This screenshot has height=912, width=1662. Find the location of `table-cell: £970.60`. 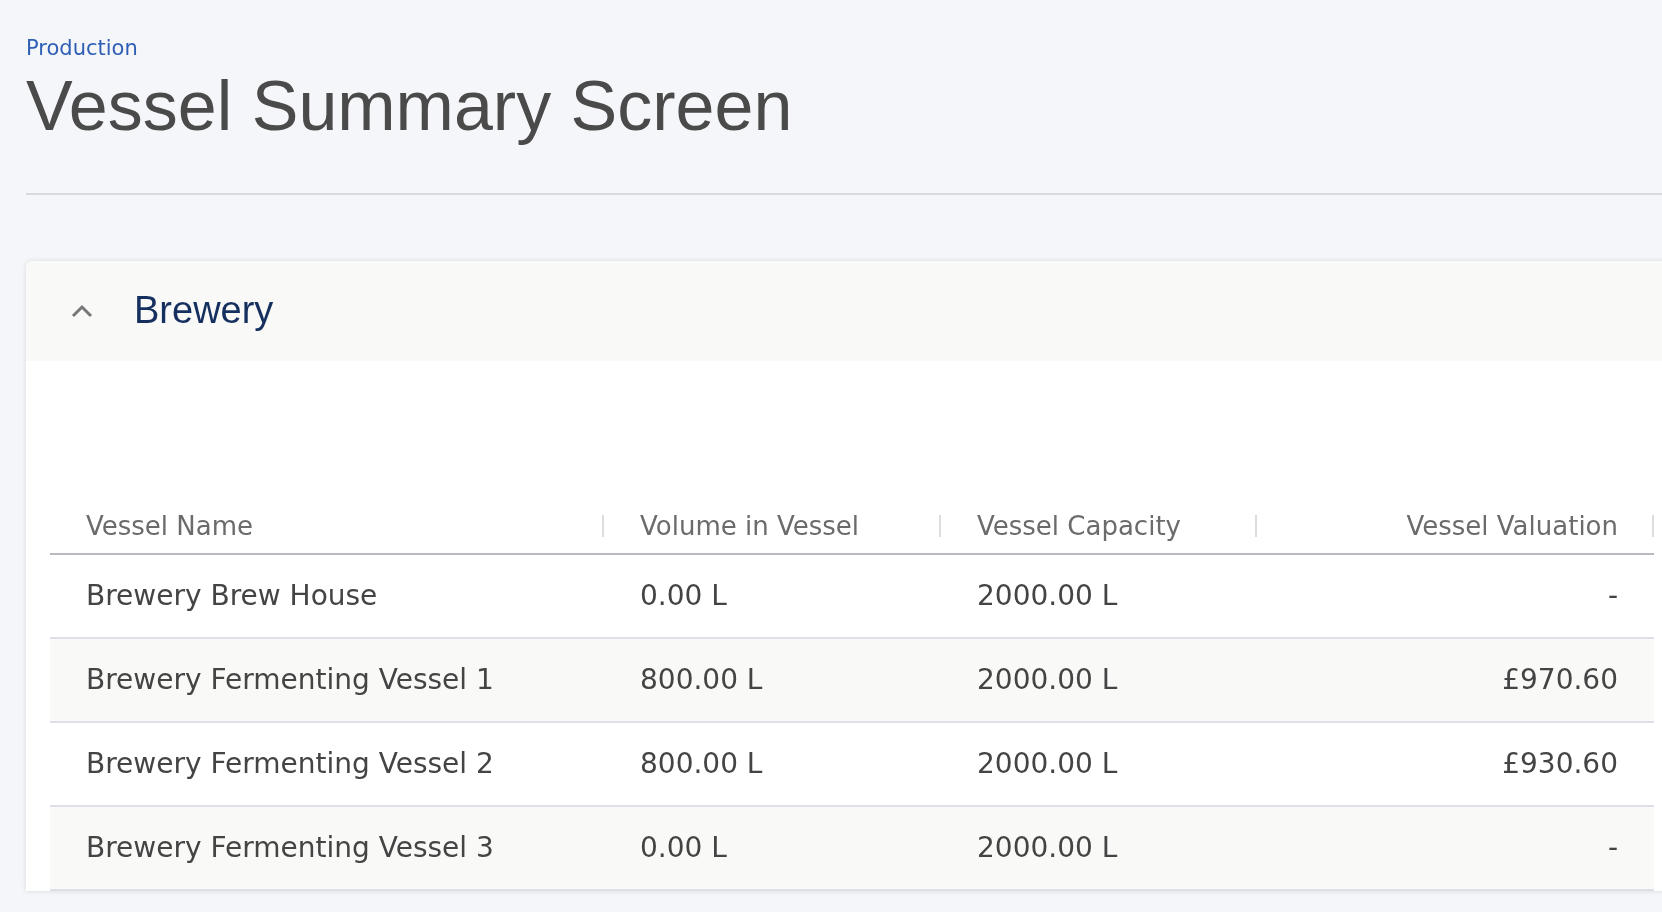

table-cell: £970.60 is located at coordinates (1560, 679).